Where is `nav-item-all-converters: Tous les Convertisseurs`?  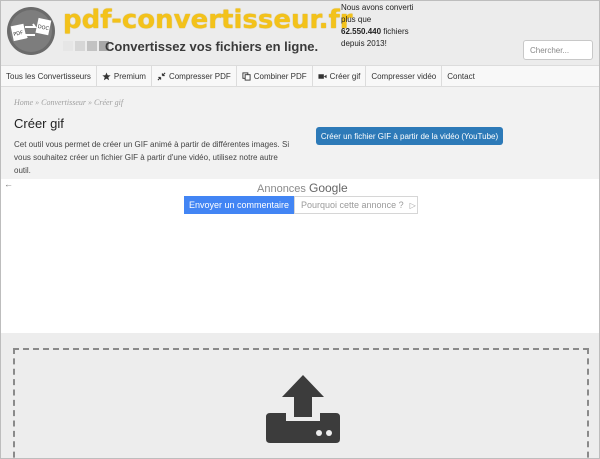 nav-item-all-converters: Tous les Convertisseurs is located at coordinates (49, 76).